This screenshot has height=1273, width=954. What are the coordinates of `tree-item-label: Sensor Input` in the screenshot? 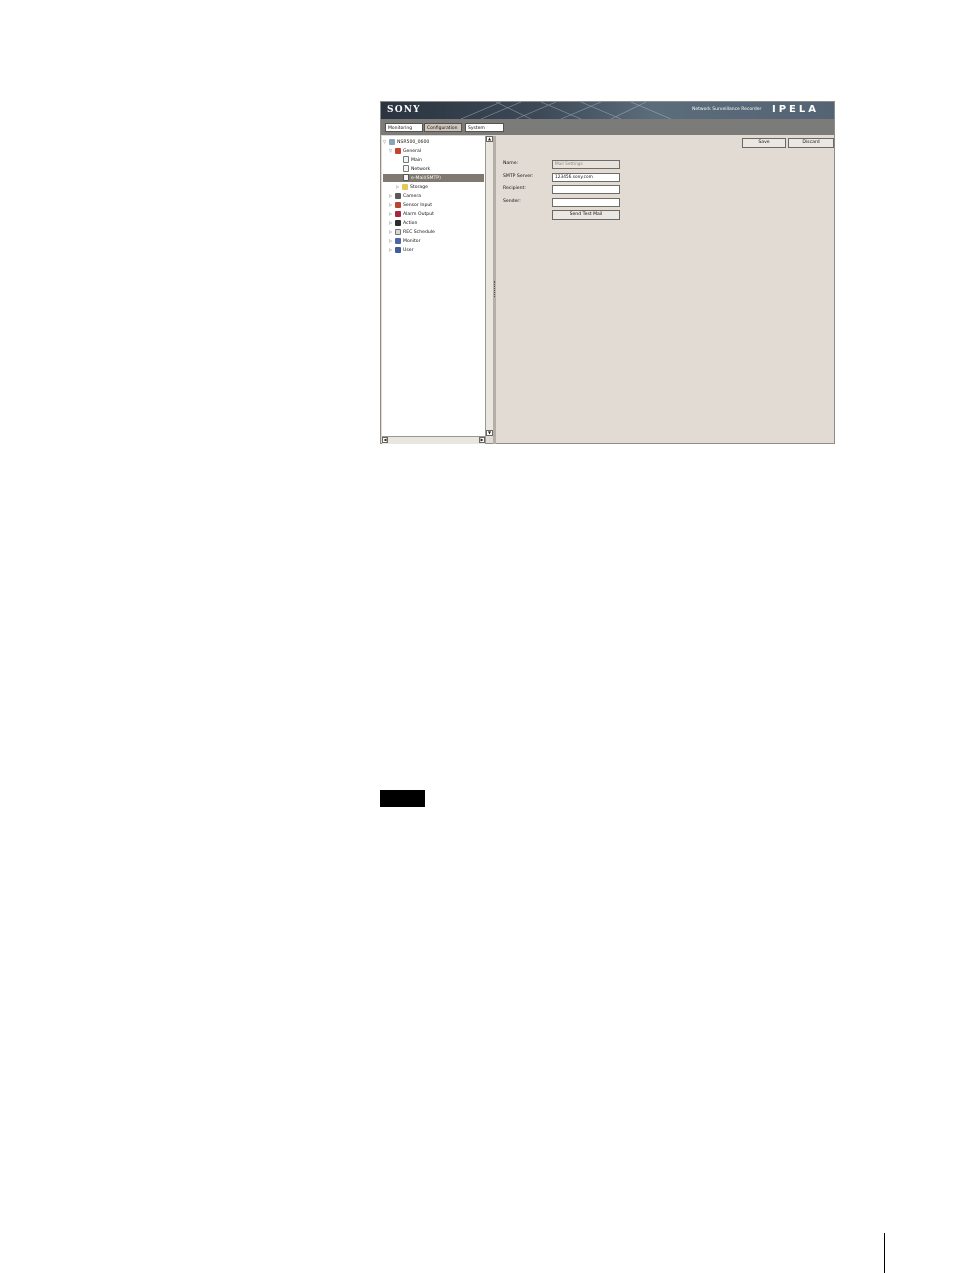 It's located at (418, 205).